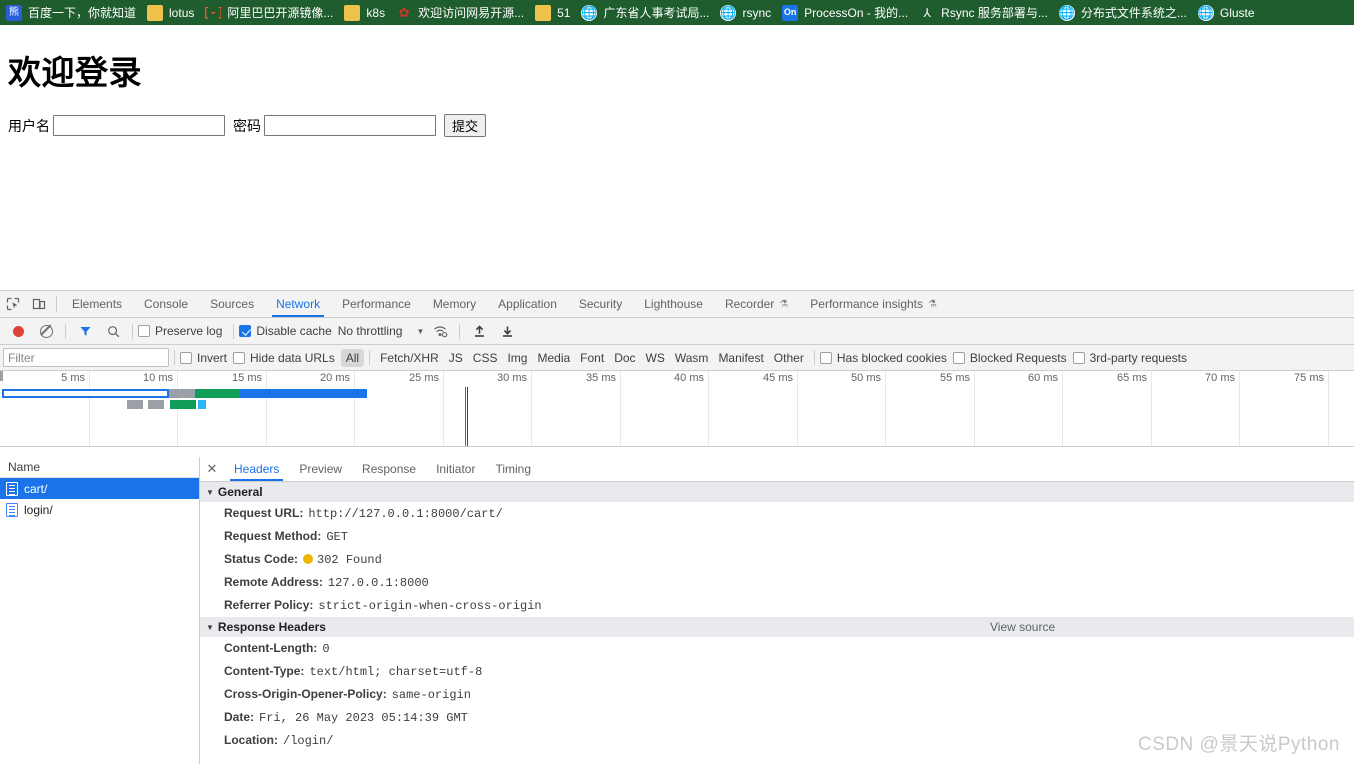 Image resolution: width=1354 pixels, height=764 pixels. Describe the element at coordinates (553, 358) in the screenshot. I see `type-filter-media: Media` at that location.